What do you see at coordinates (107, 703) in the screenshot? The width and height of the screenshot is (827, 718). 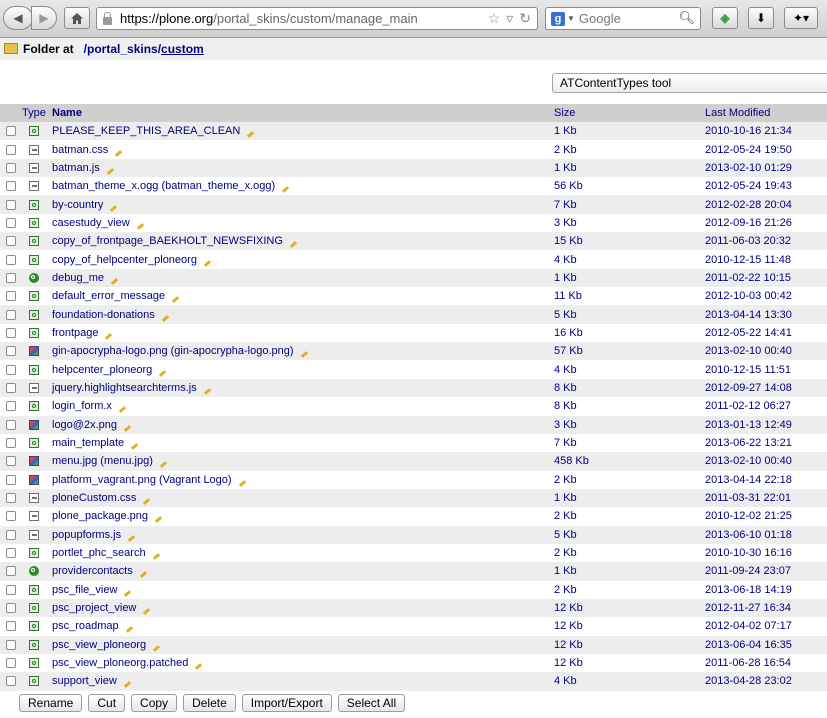 I see `cut-button: Cut` at bounding box center [107, 703].